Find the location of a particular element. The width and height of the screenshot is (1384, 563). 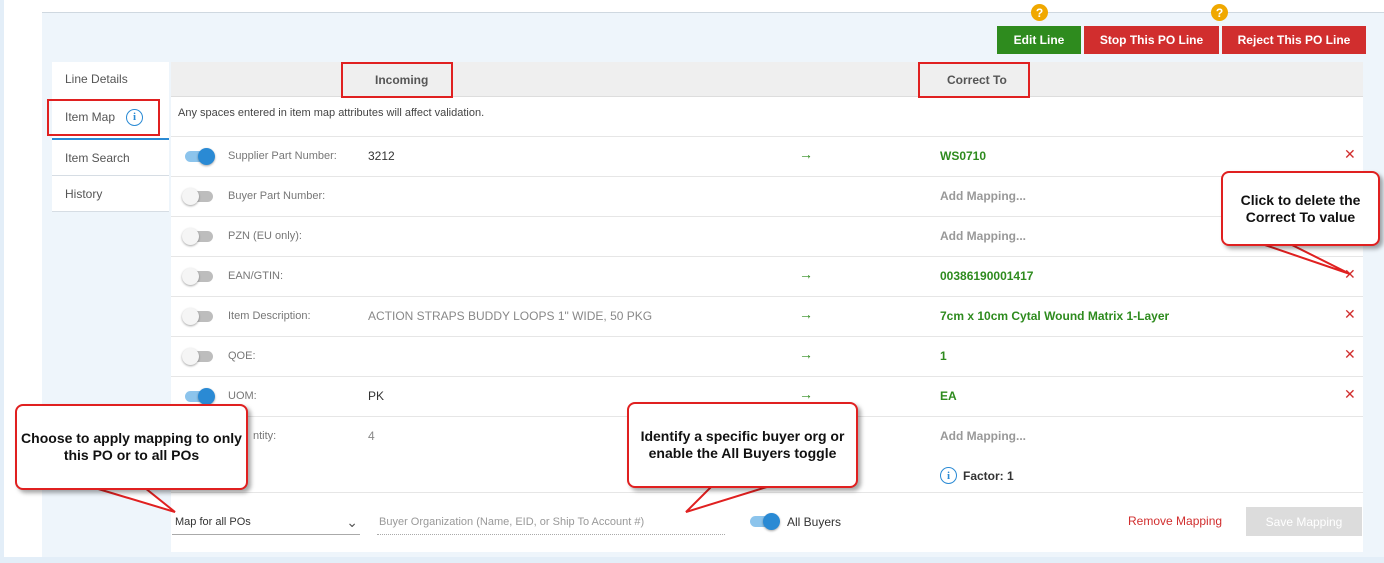

left-rail is located at coordinates (2, 281).